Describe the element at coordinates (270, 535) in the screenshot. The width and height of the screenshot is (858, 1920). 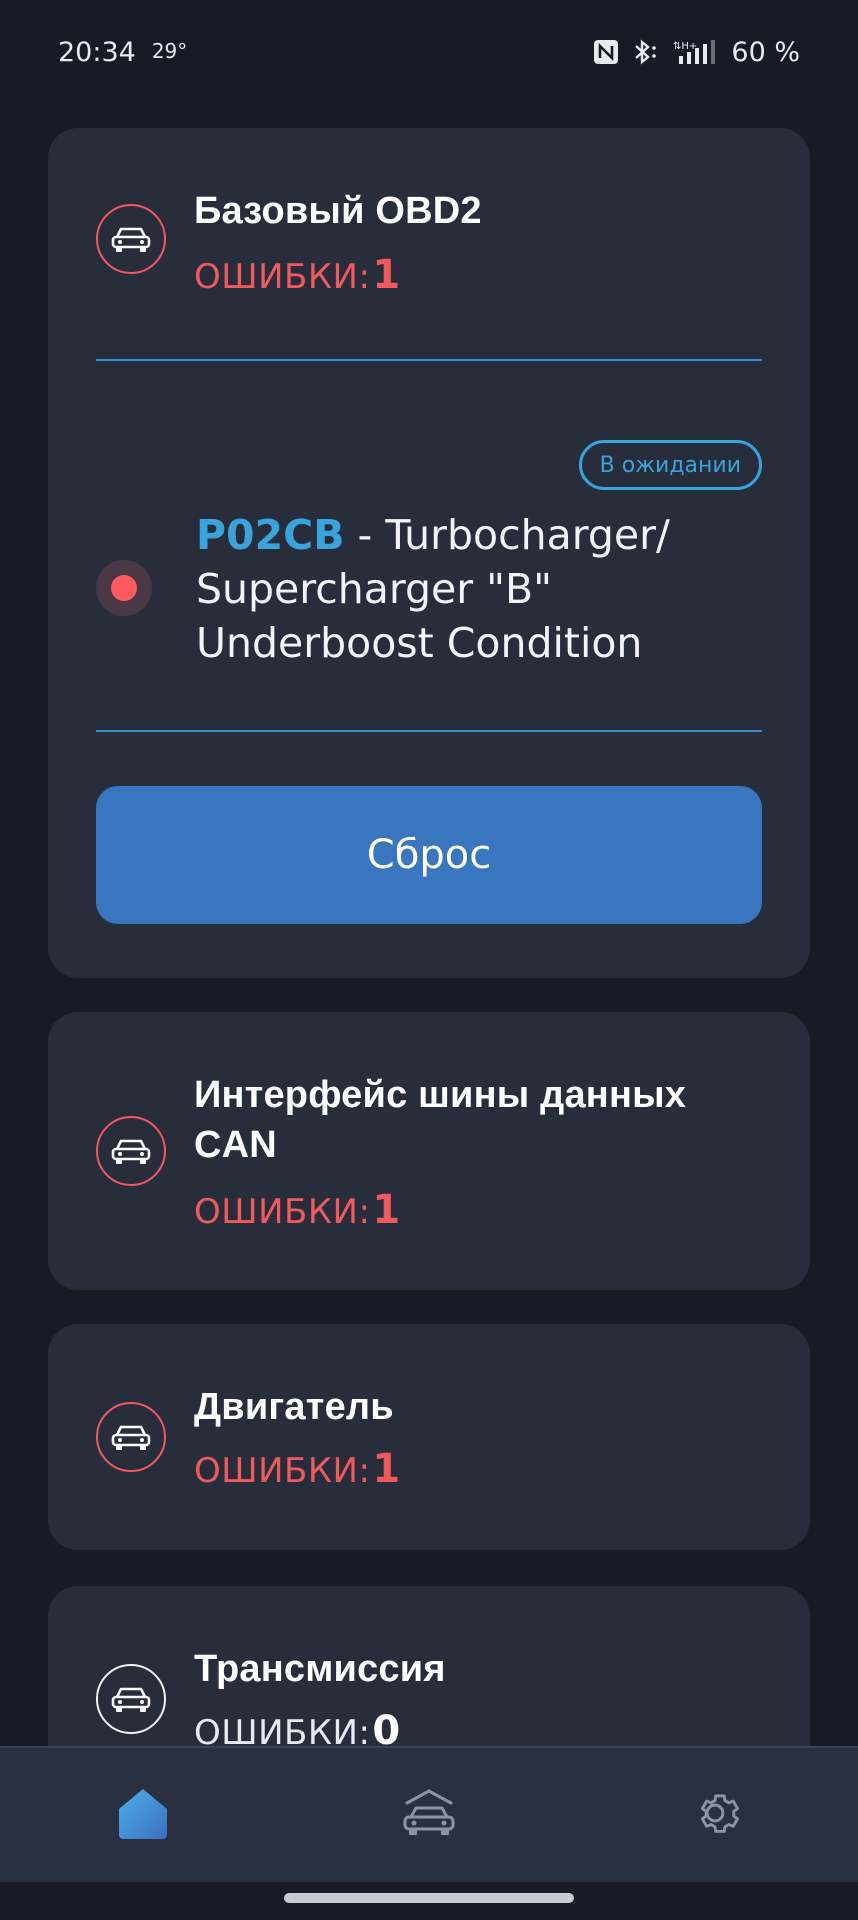
I see `dtc-code: P02CB` at that location.